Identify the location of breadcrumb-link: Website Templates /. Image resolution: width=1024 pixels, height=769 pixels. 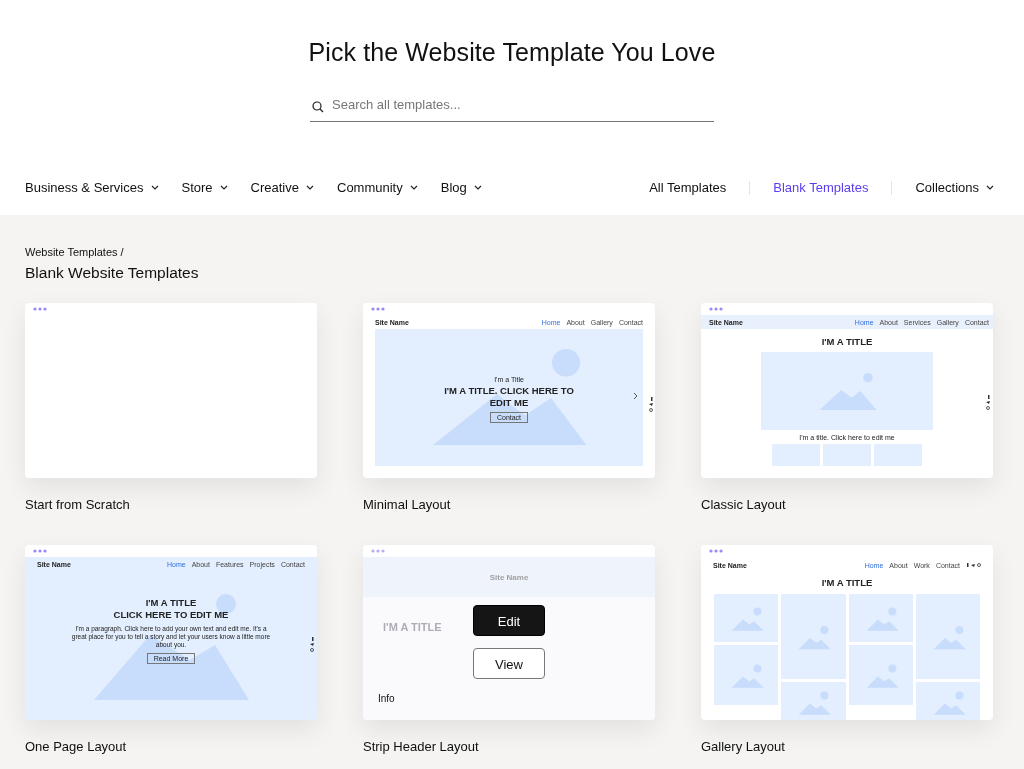
(512, 252).